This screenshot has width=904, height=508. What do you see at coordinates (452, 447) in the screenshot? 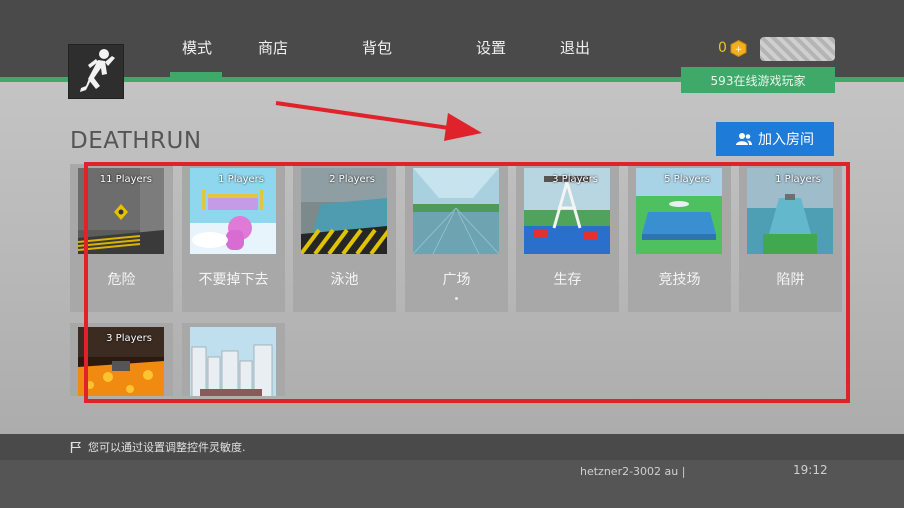
I see `tip-bar: 您可以通过设置调整控件灵敏度.` at bounding box center [452, 447].